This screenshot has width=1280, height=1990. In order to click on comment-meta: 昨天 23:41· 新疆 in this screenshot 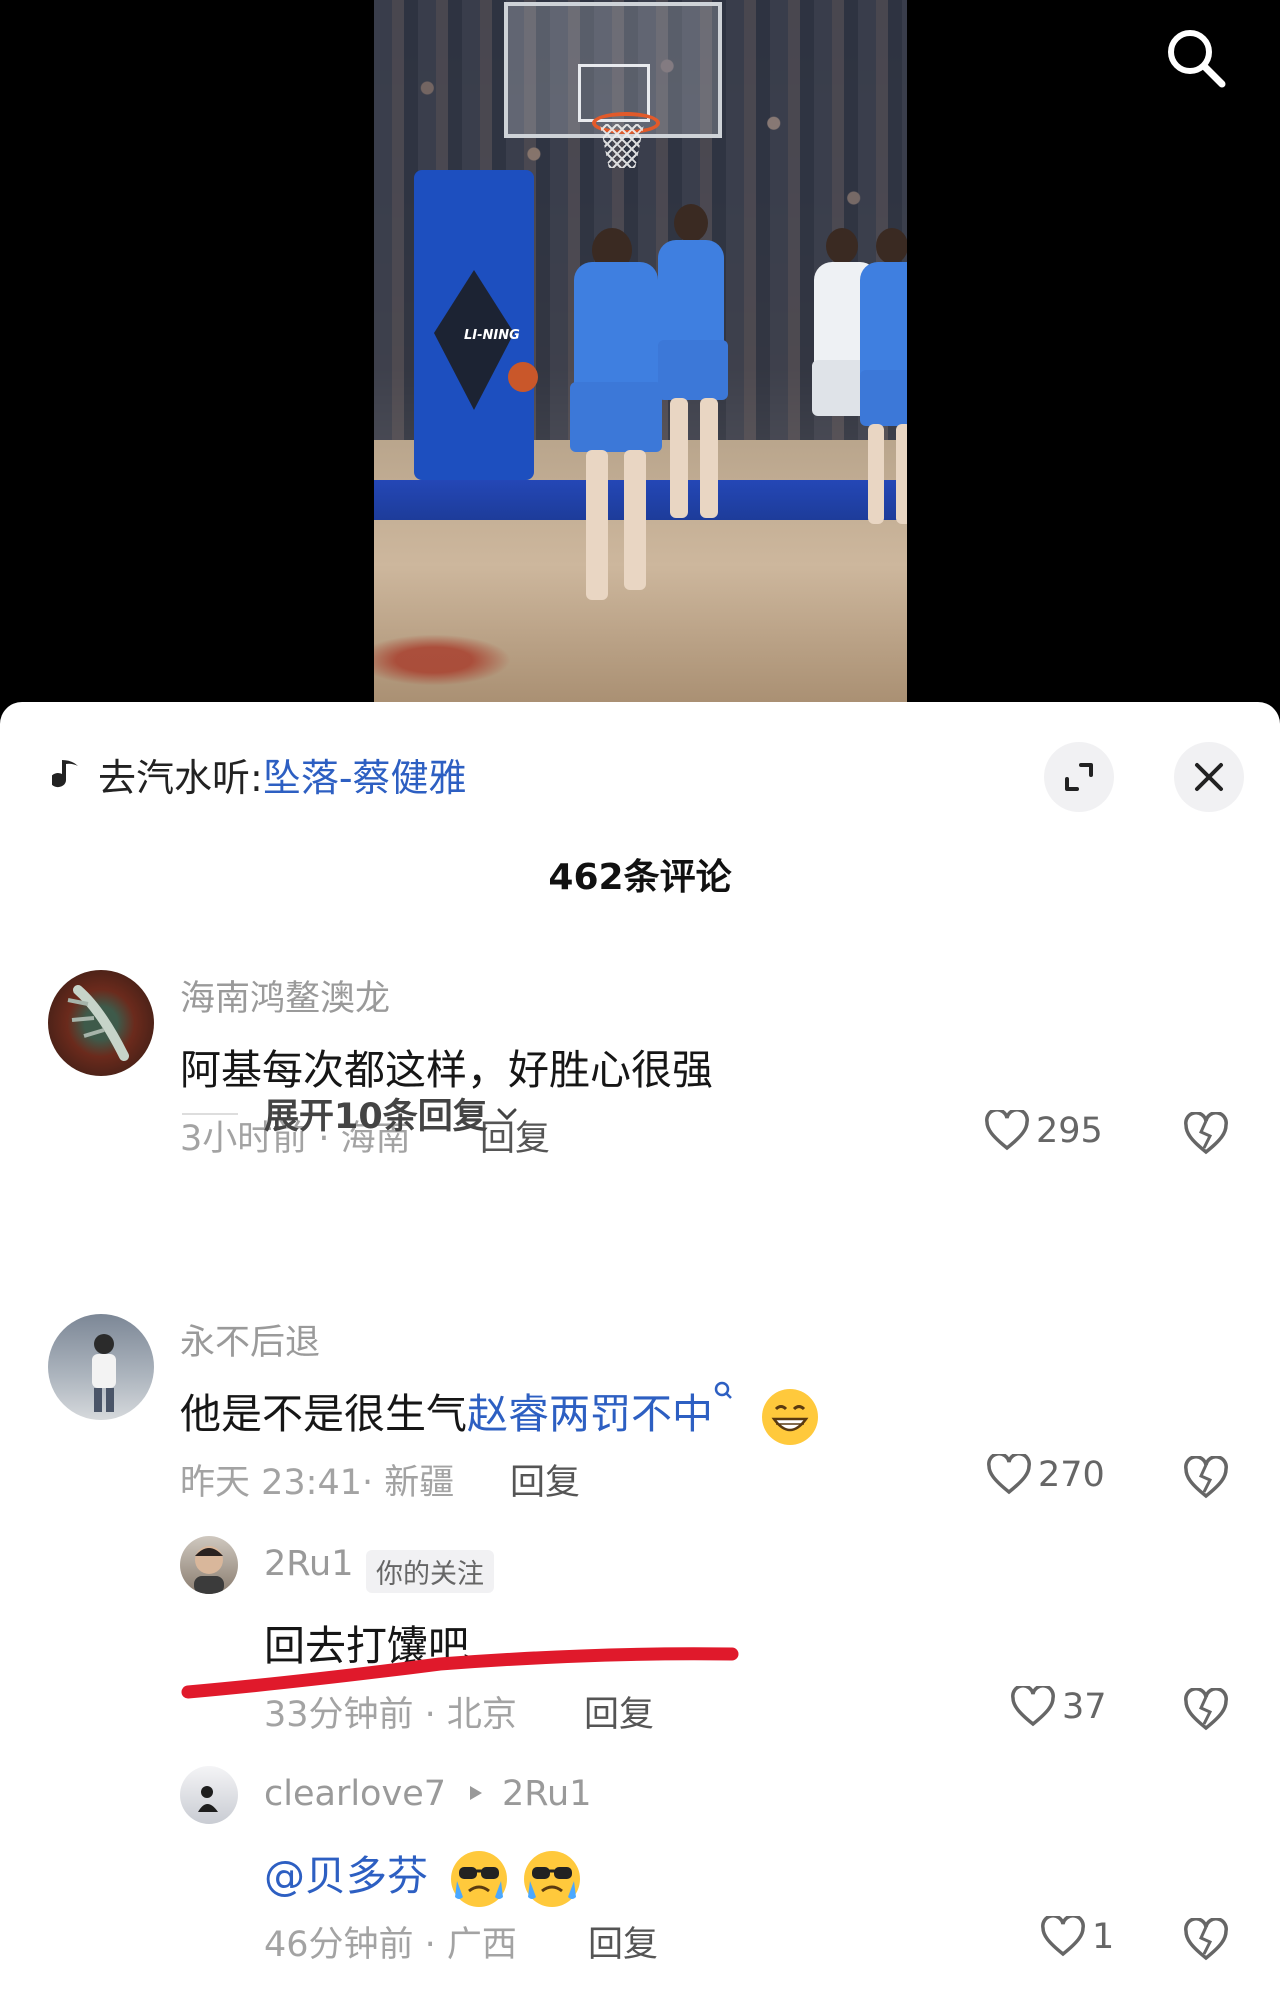, I will do `click(317, 1483)`.